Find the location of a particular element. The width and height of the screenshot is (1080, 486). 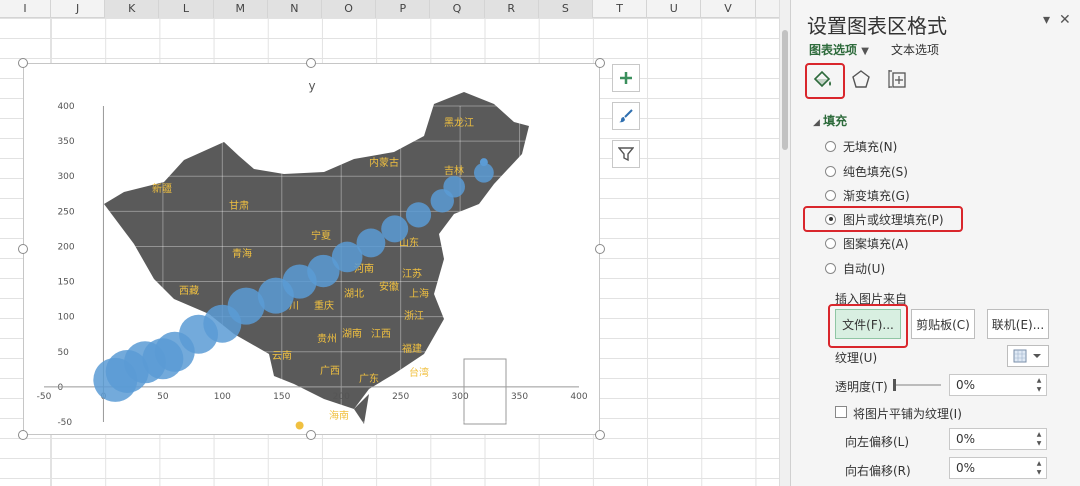

offset-right-spinner: 0% ▲ ▼ is located at coordinates (998, 468).